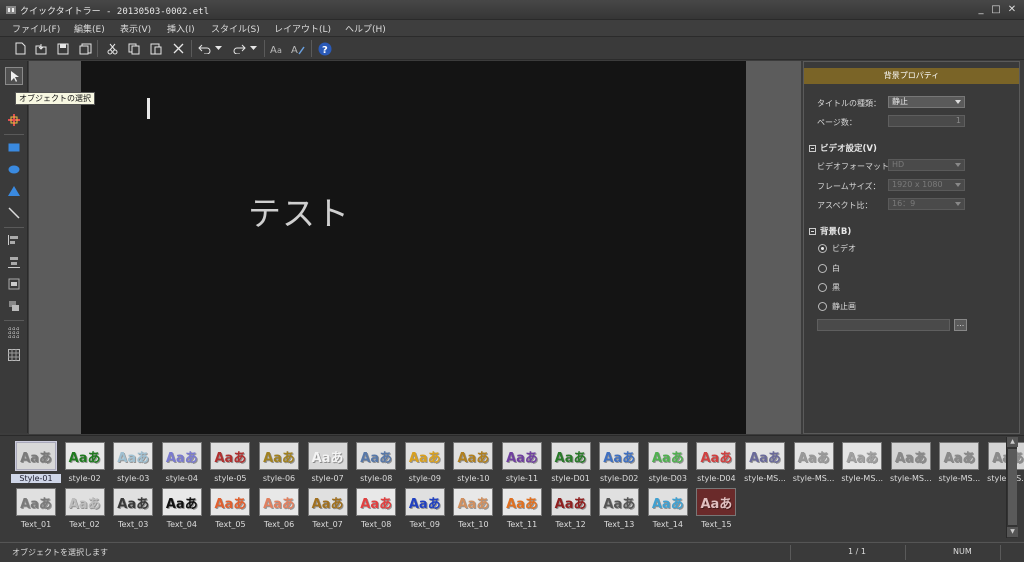  I want to click on text-edit-icon: A, so click(298, 48).